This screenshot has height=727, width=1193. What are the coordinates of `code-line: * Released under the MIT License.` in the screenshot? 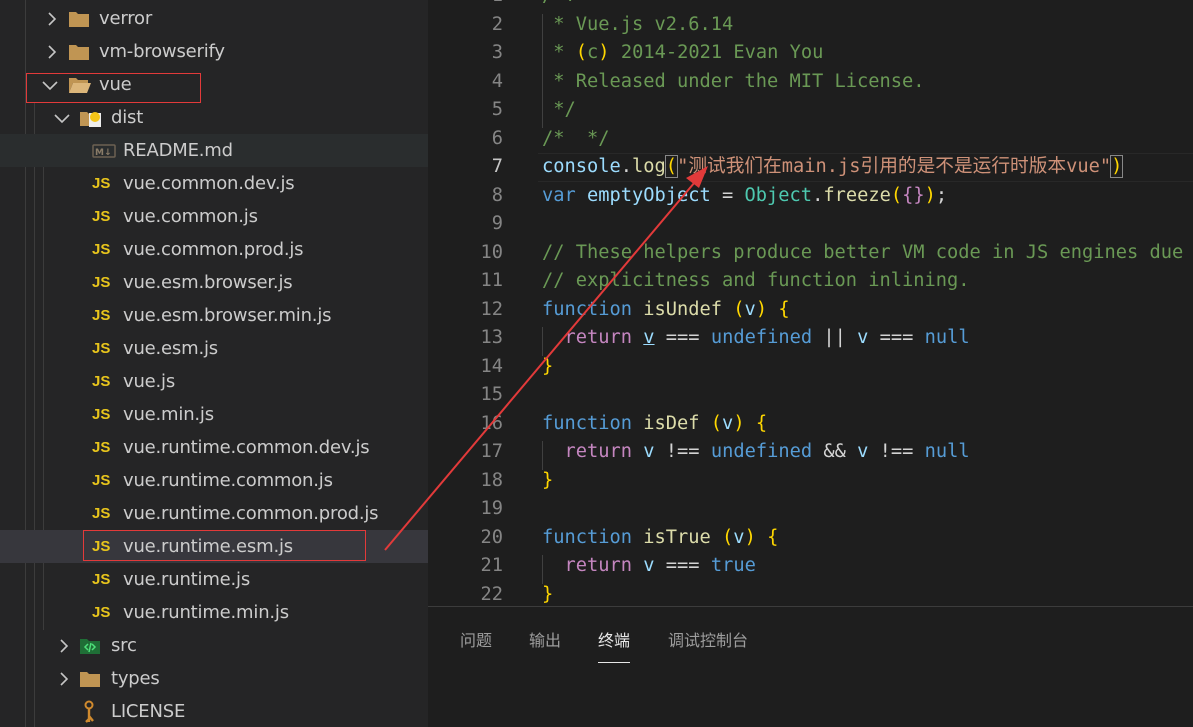 It's located at (733, 82).